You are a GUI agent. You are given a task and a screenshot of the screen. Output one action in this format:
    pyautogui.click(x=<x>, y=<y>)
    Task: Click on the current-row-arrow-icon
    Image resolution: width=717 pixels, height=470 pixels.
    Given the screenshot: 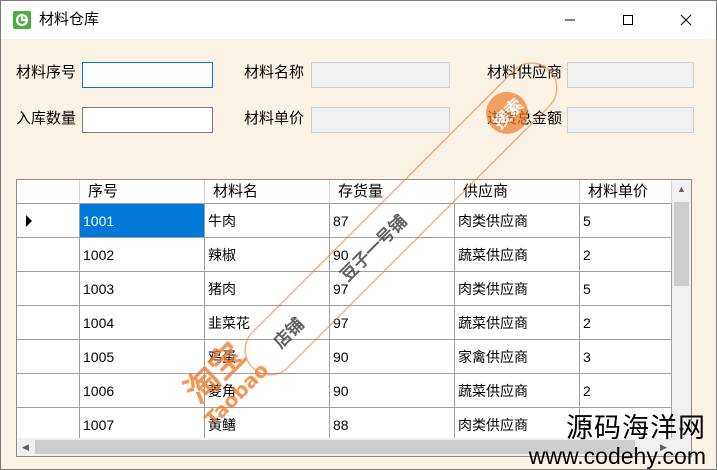 What is the action you would take?
    pyautogui.click(x=29, y=221)
    